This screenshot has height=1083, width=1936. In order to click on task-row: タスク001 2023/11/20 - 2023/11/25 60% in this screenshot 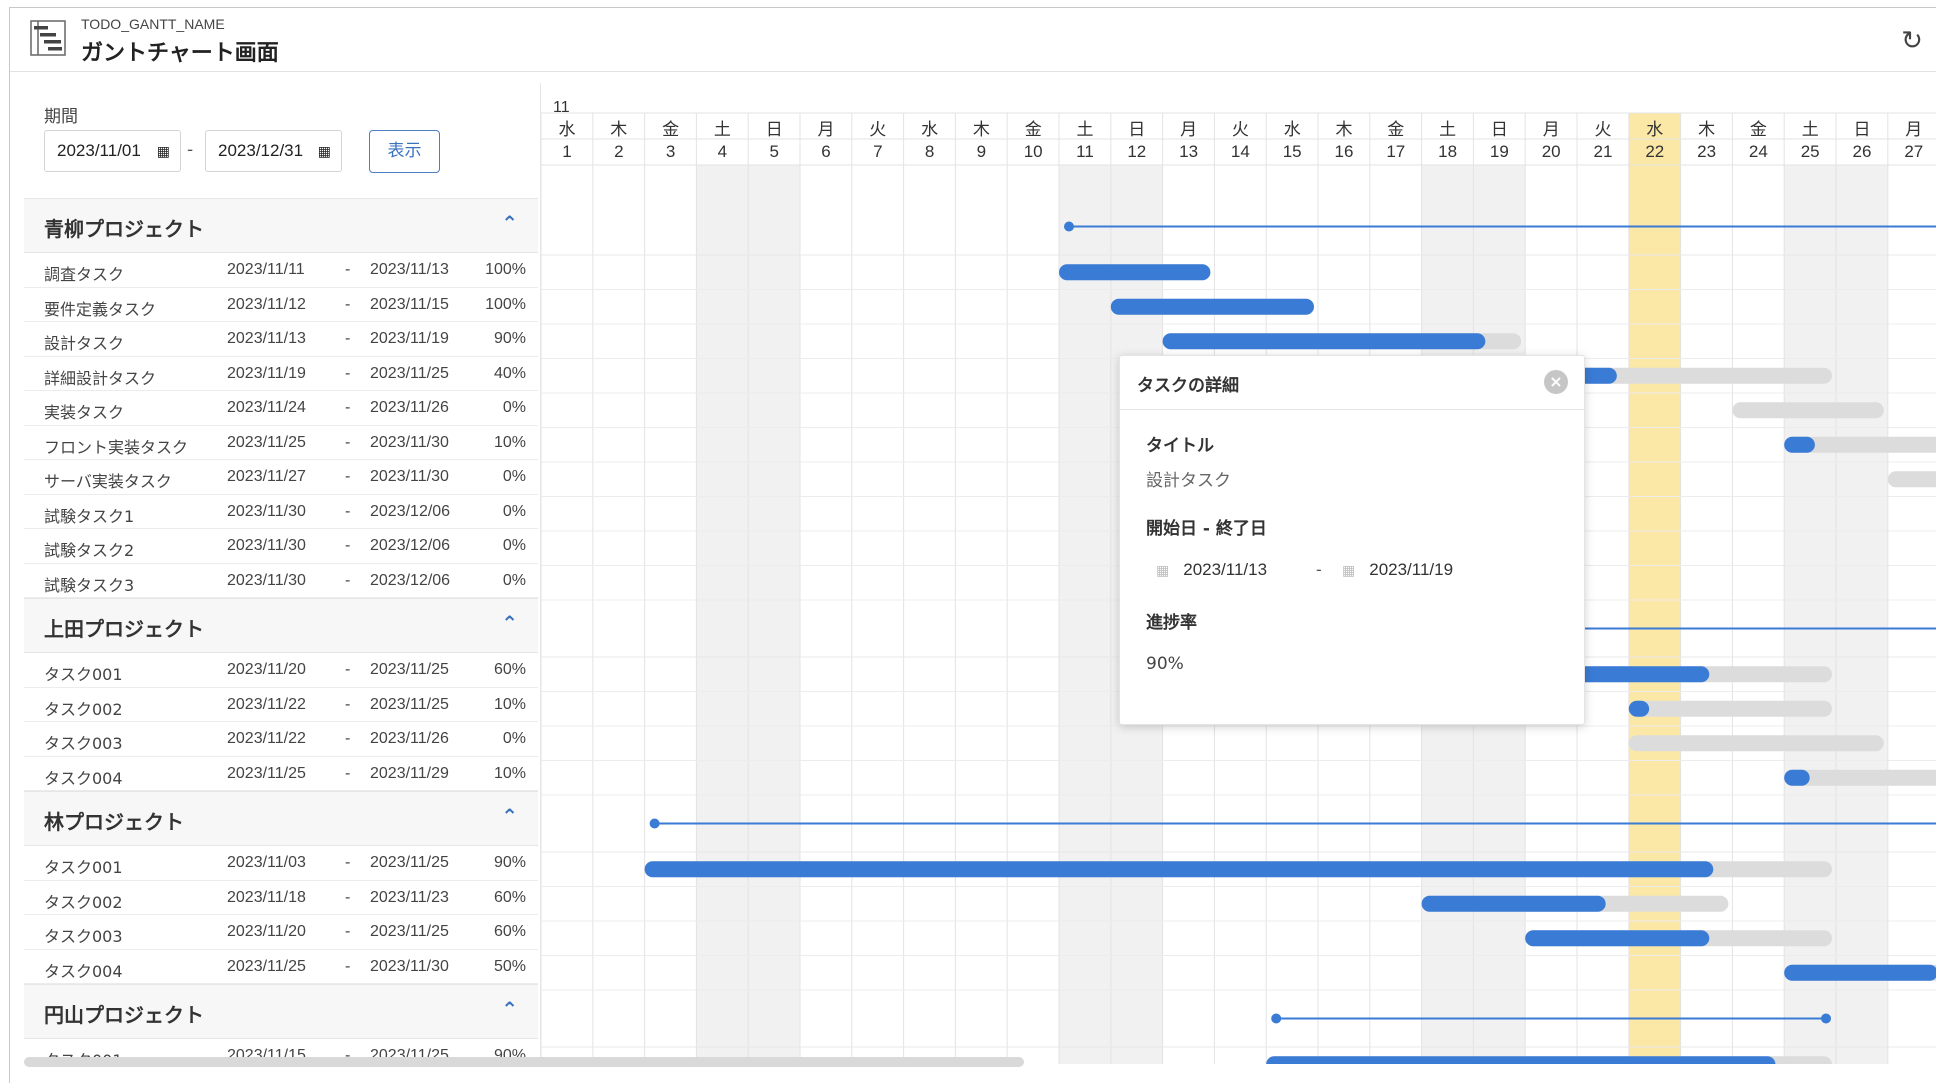, I will do `click(281, 670)`.